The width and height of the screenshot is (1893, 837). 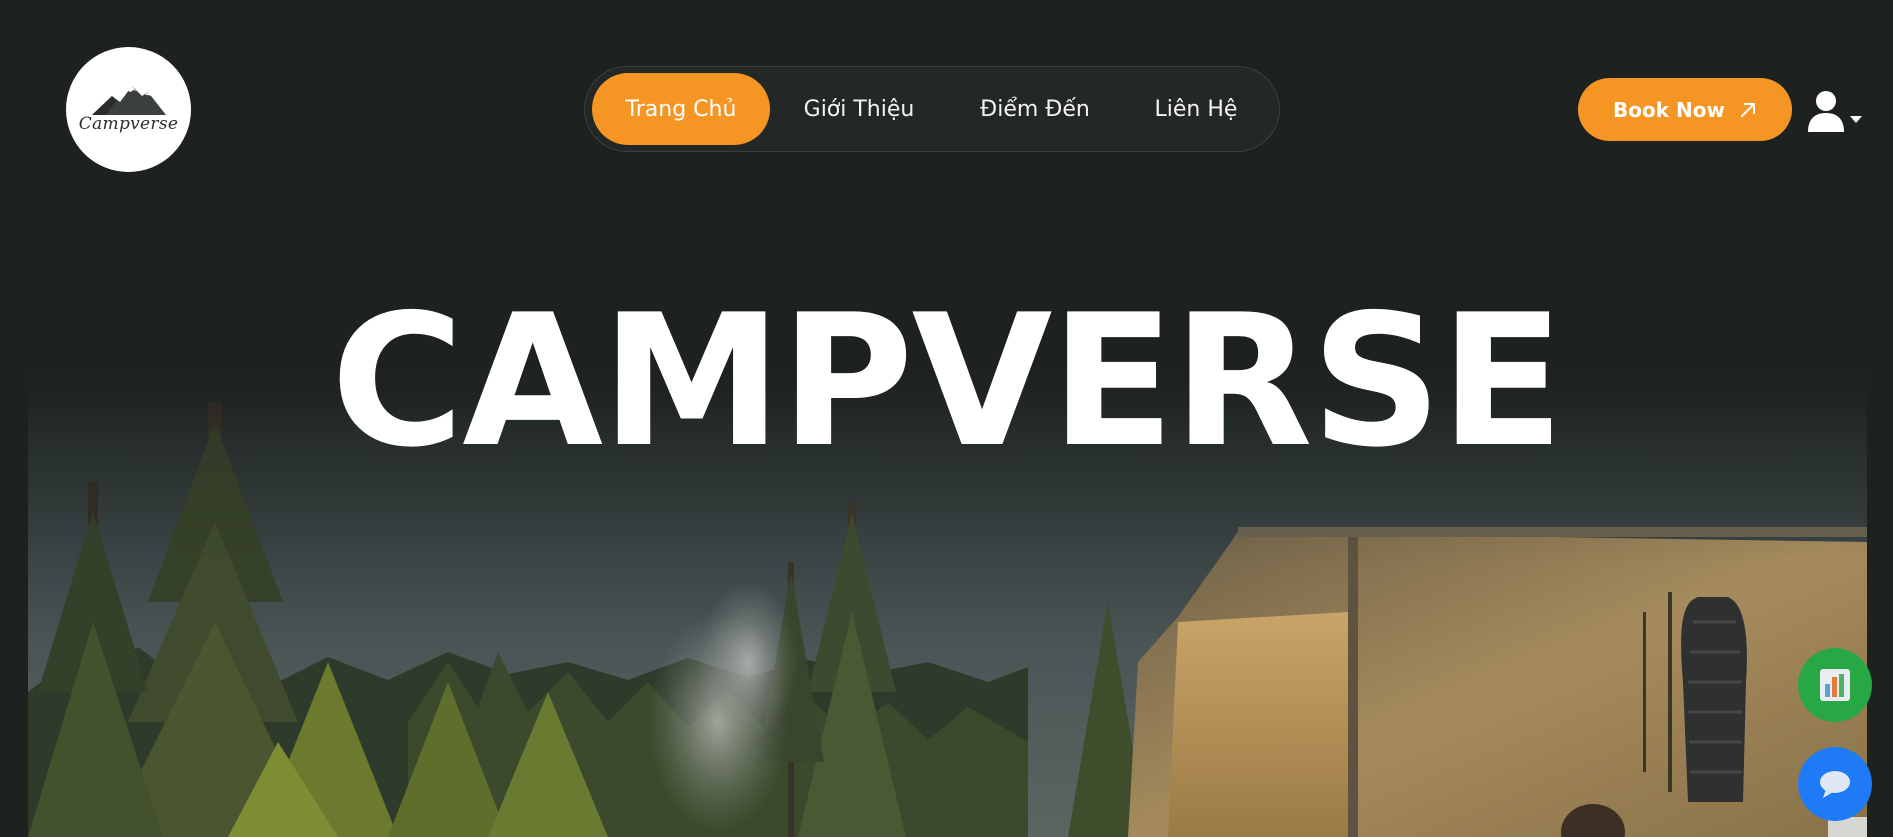 I want to click on book-now-label: Book Now, so click(x=1669, y=109).